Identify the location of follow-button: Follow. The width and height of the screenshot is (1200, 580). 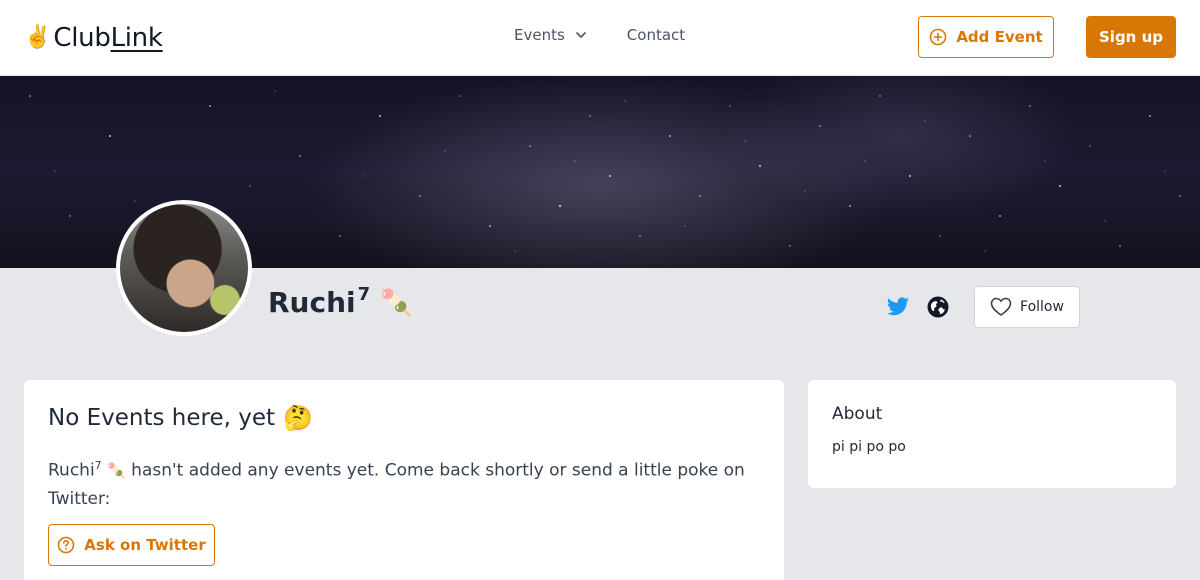
(1027, 307).